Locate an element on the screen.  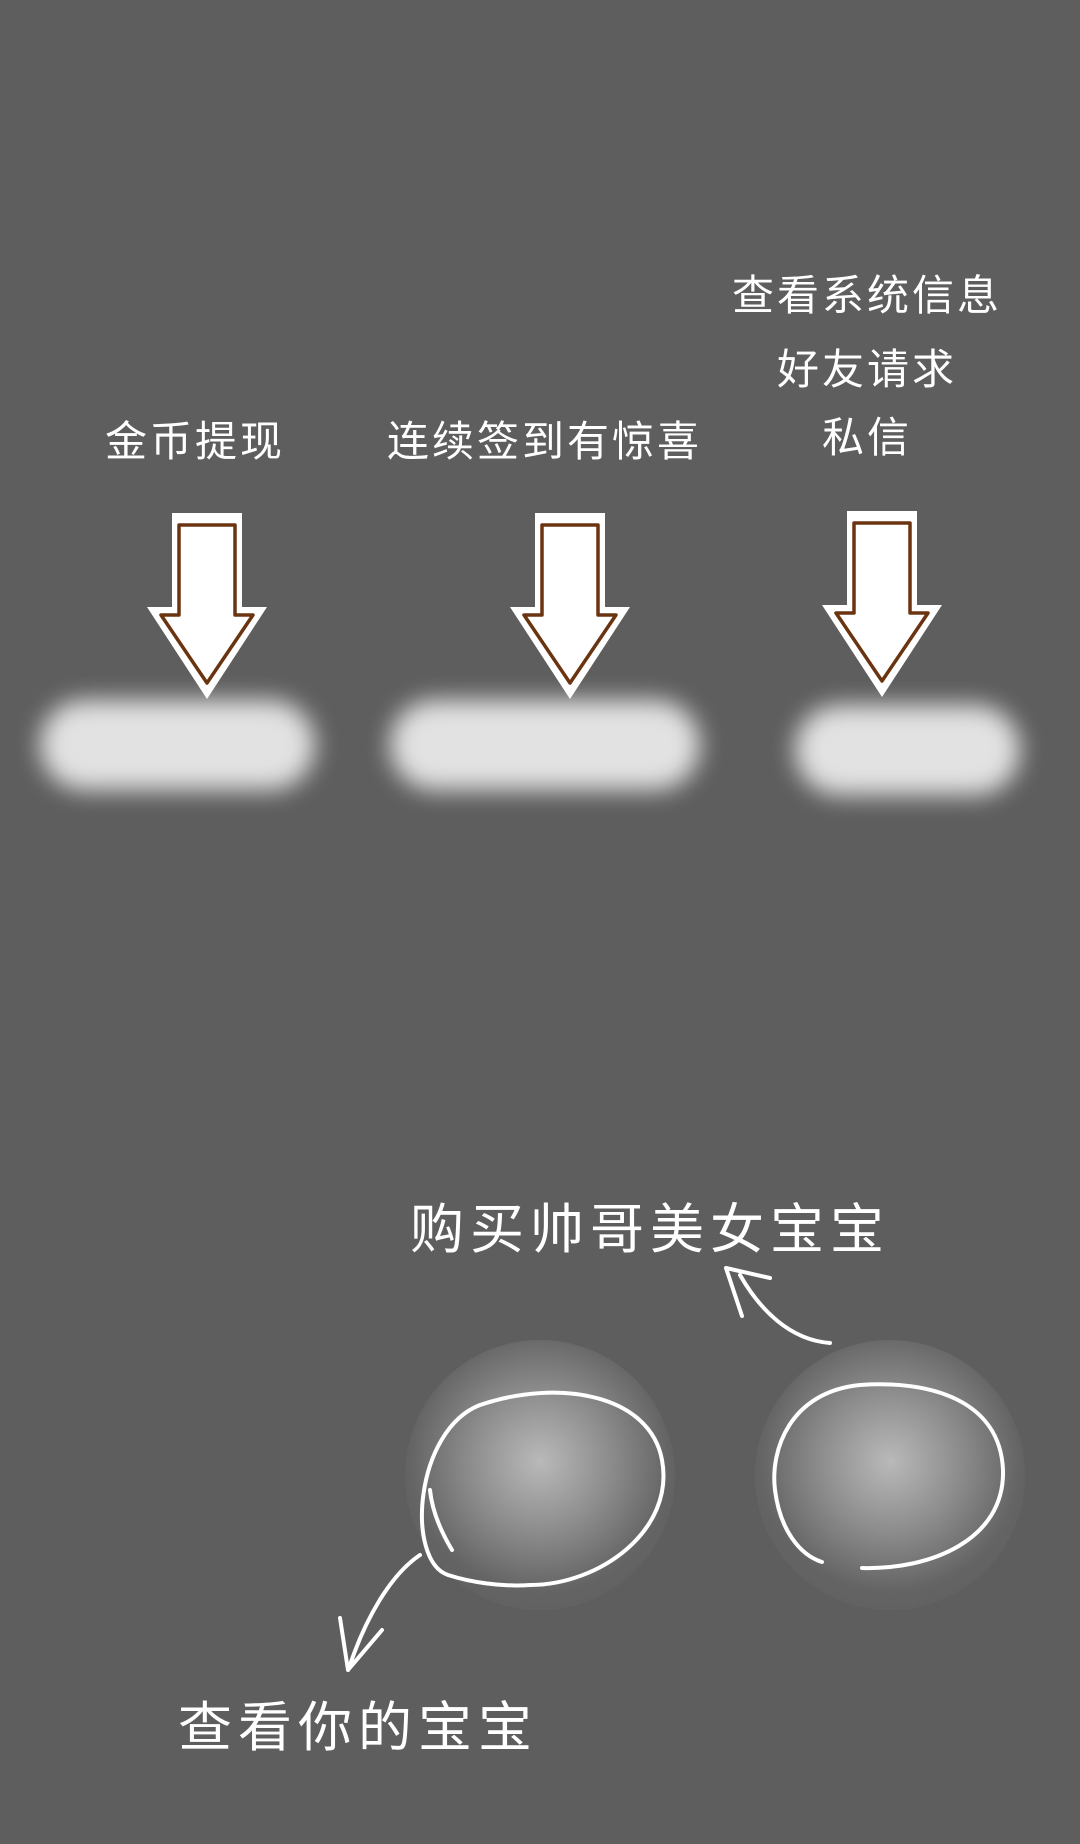
messages-highlight is located at coordinates (907, 750).